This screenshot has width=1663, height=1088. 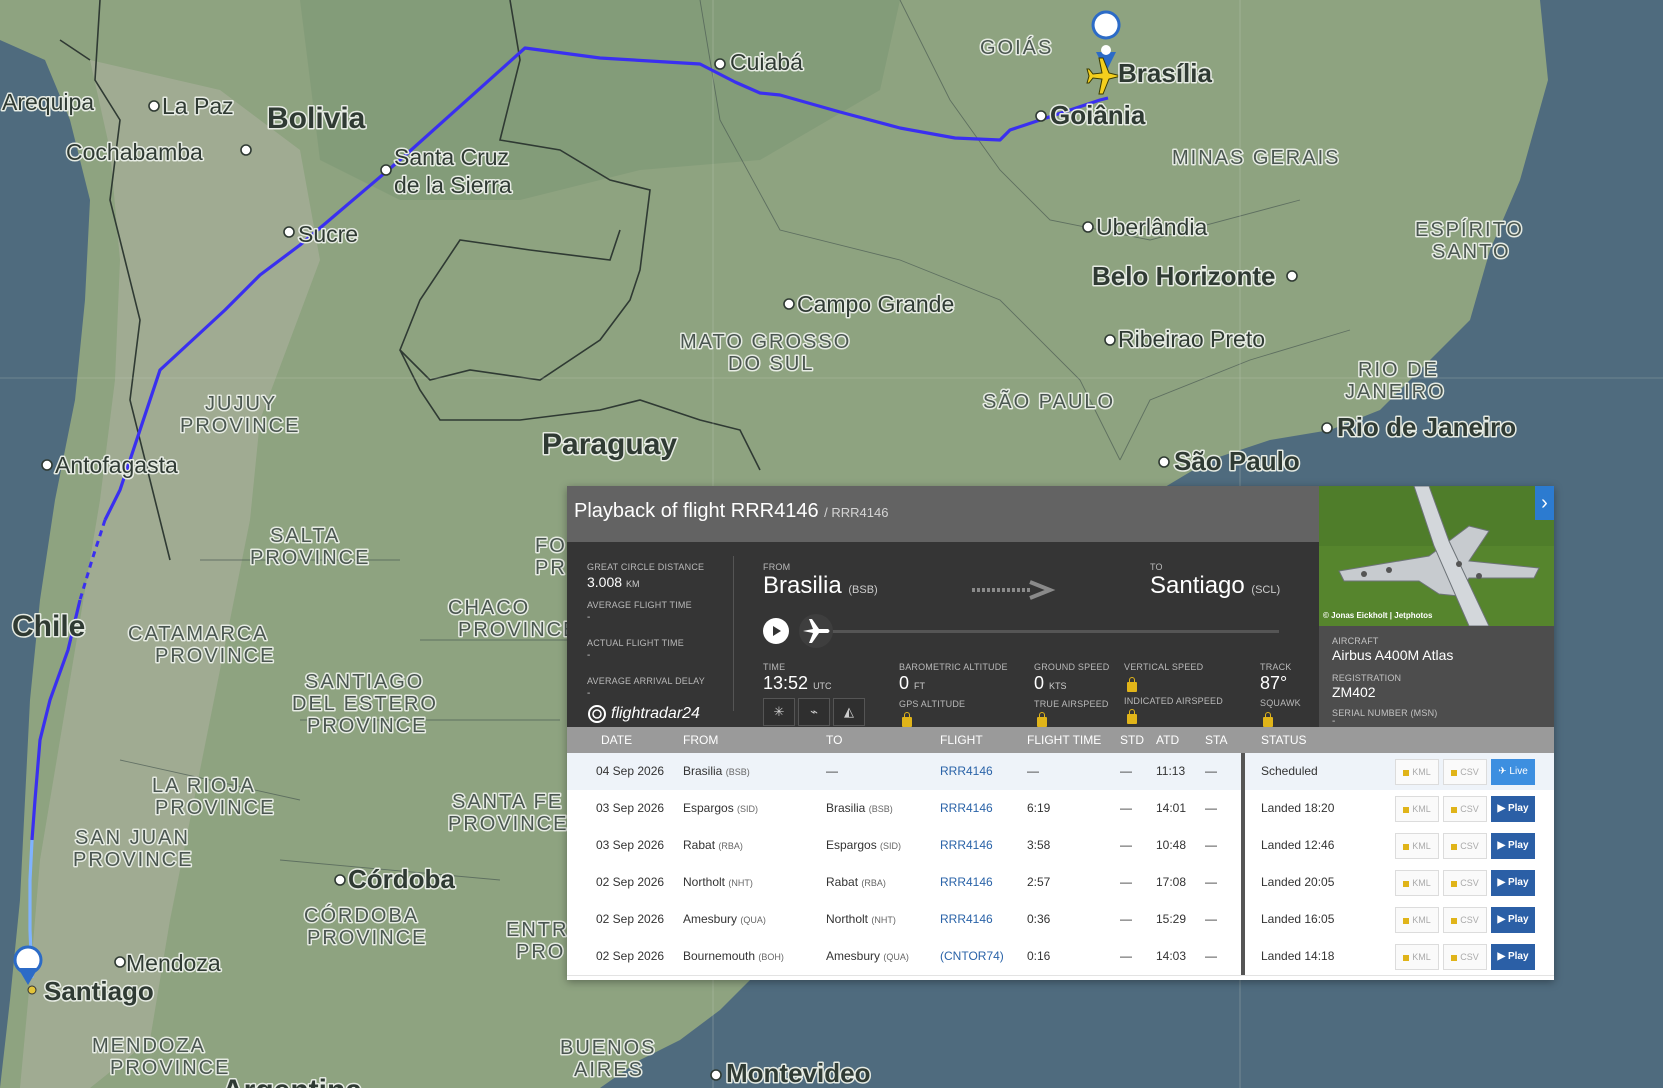 What do you see at coordinates (48, 102) in the screenshot?
I see `label-city: Arequipa` at bounding box center [48, 102].